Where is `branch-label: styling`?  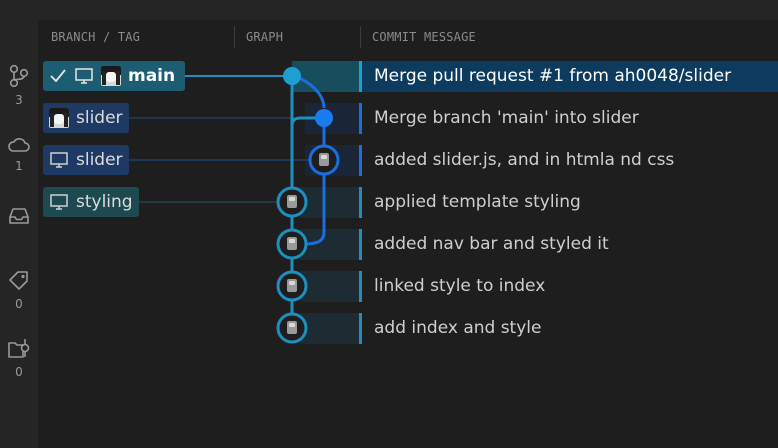
branch-label: styling is located at coordinates (104, 202).